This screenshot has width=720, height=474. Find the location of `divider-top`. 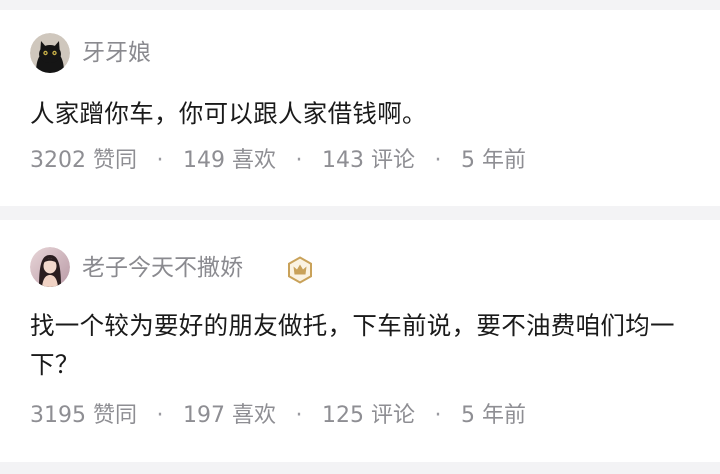

divider-top is located at coordinates (360, 5).